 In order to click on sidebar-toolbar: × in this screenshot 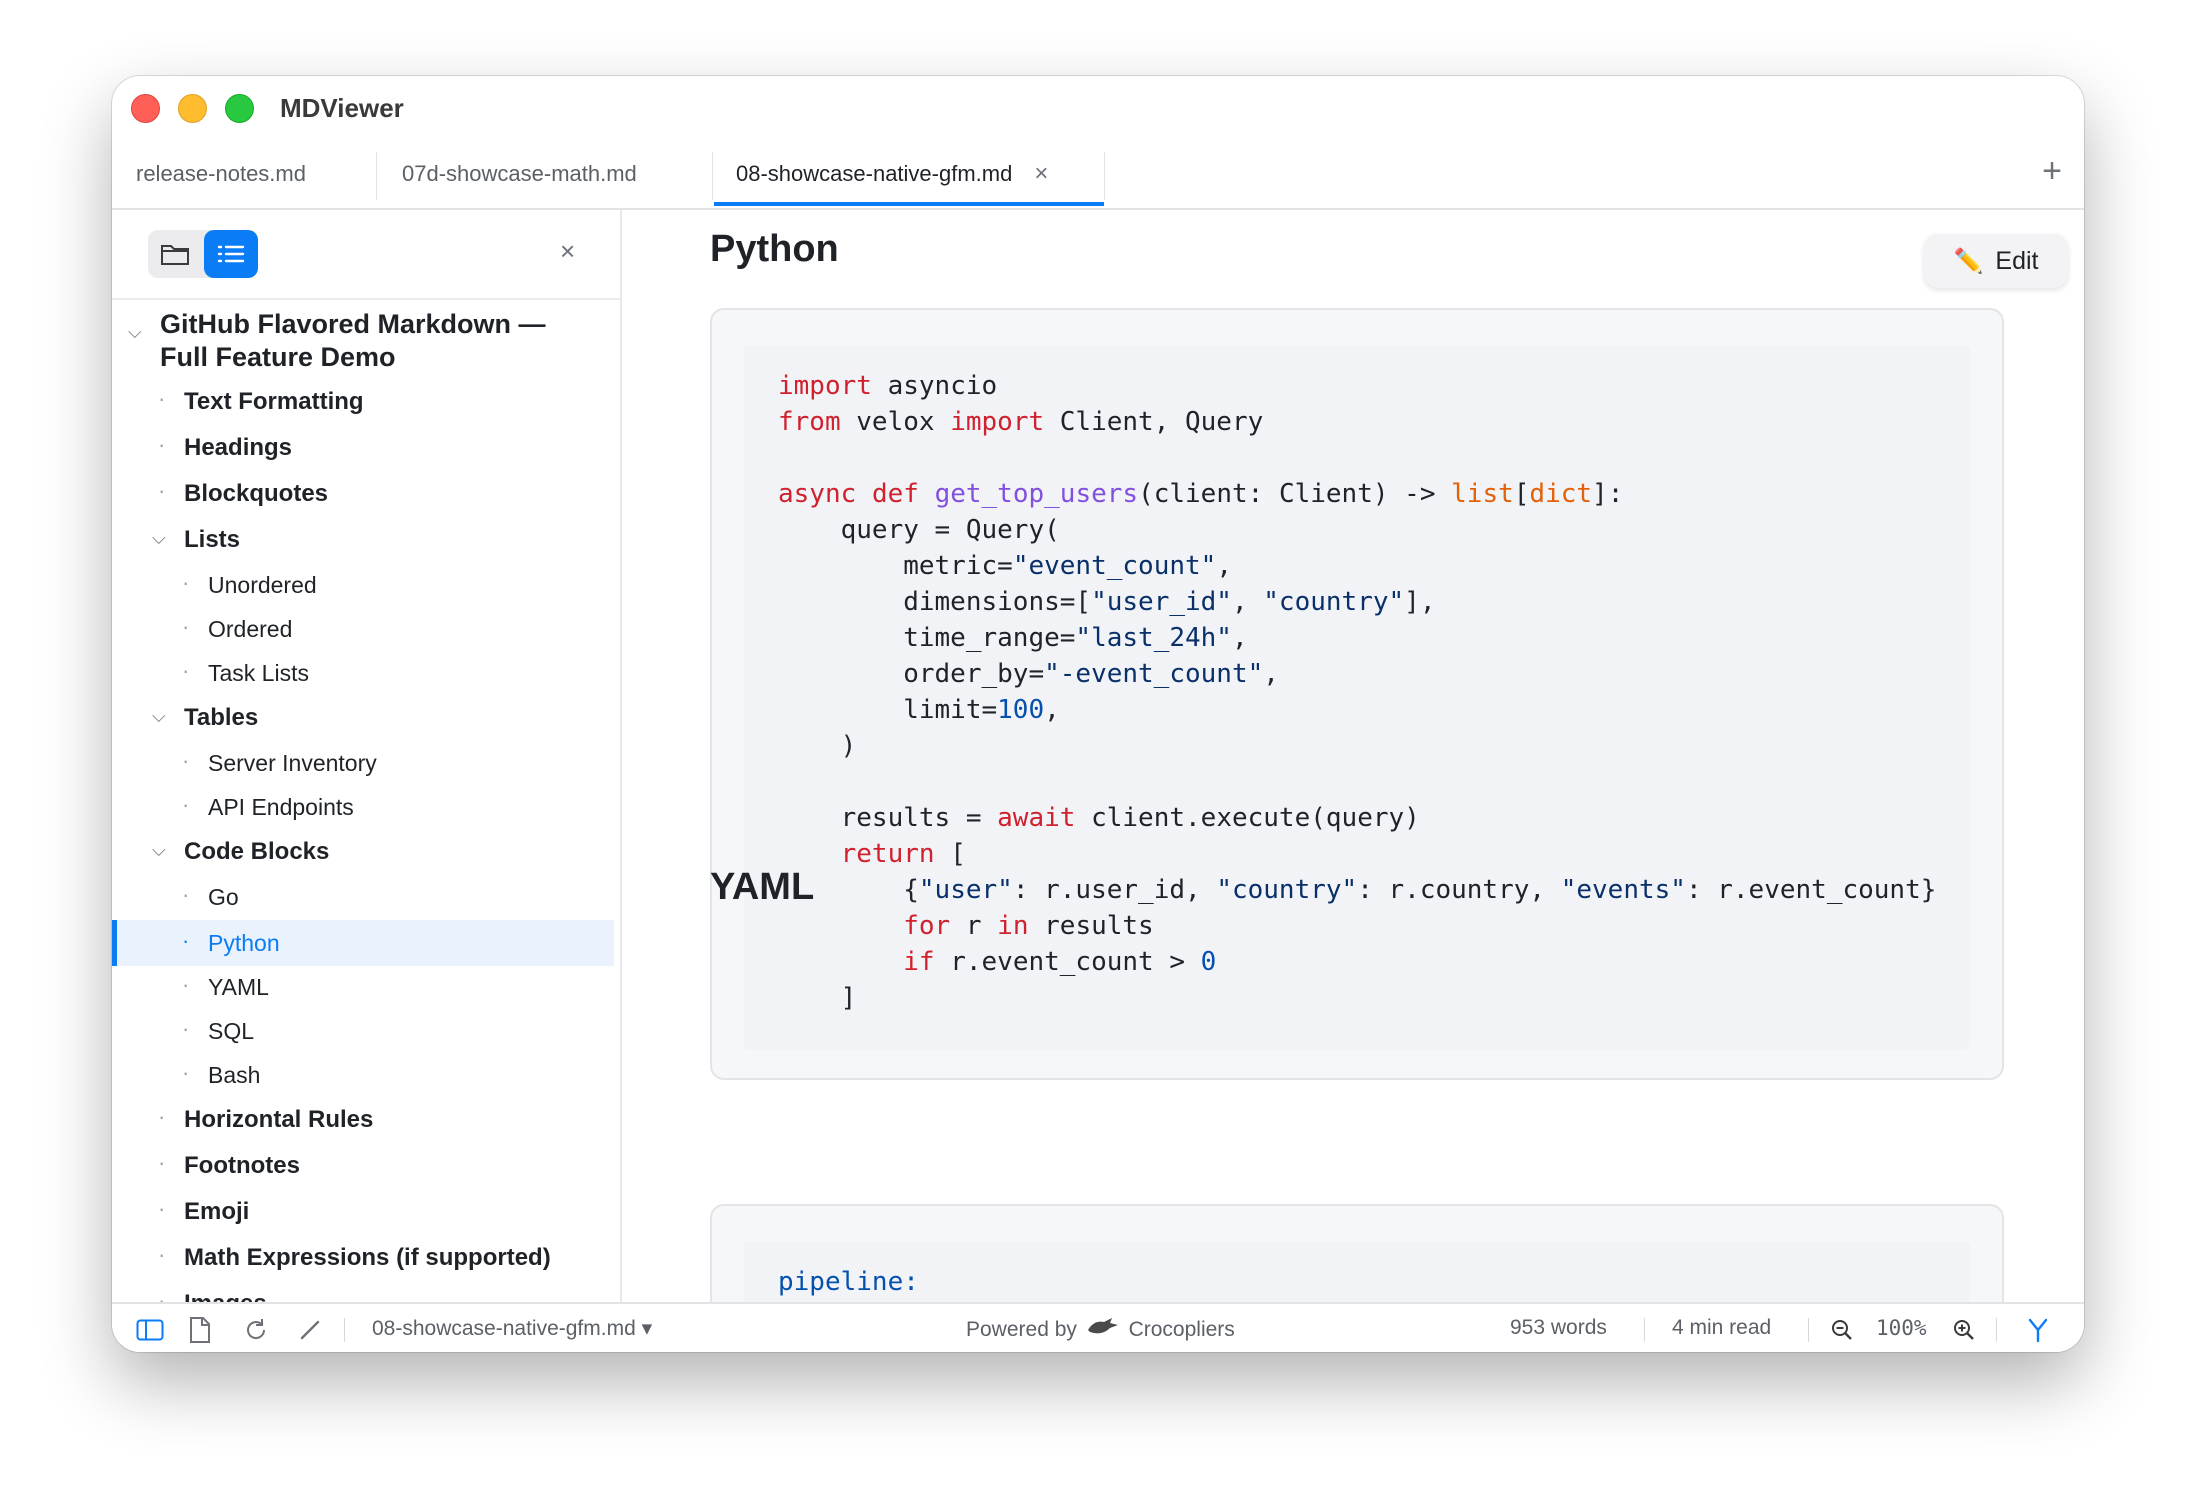, I will do `click(366, 255)`.